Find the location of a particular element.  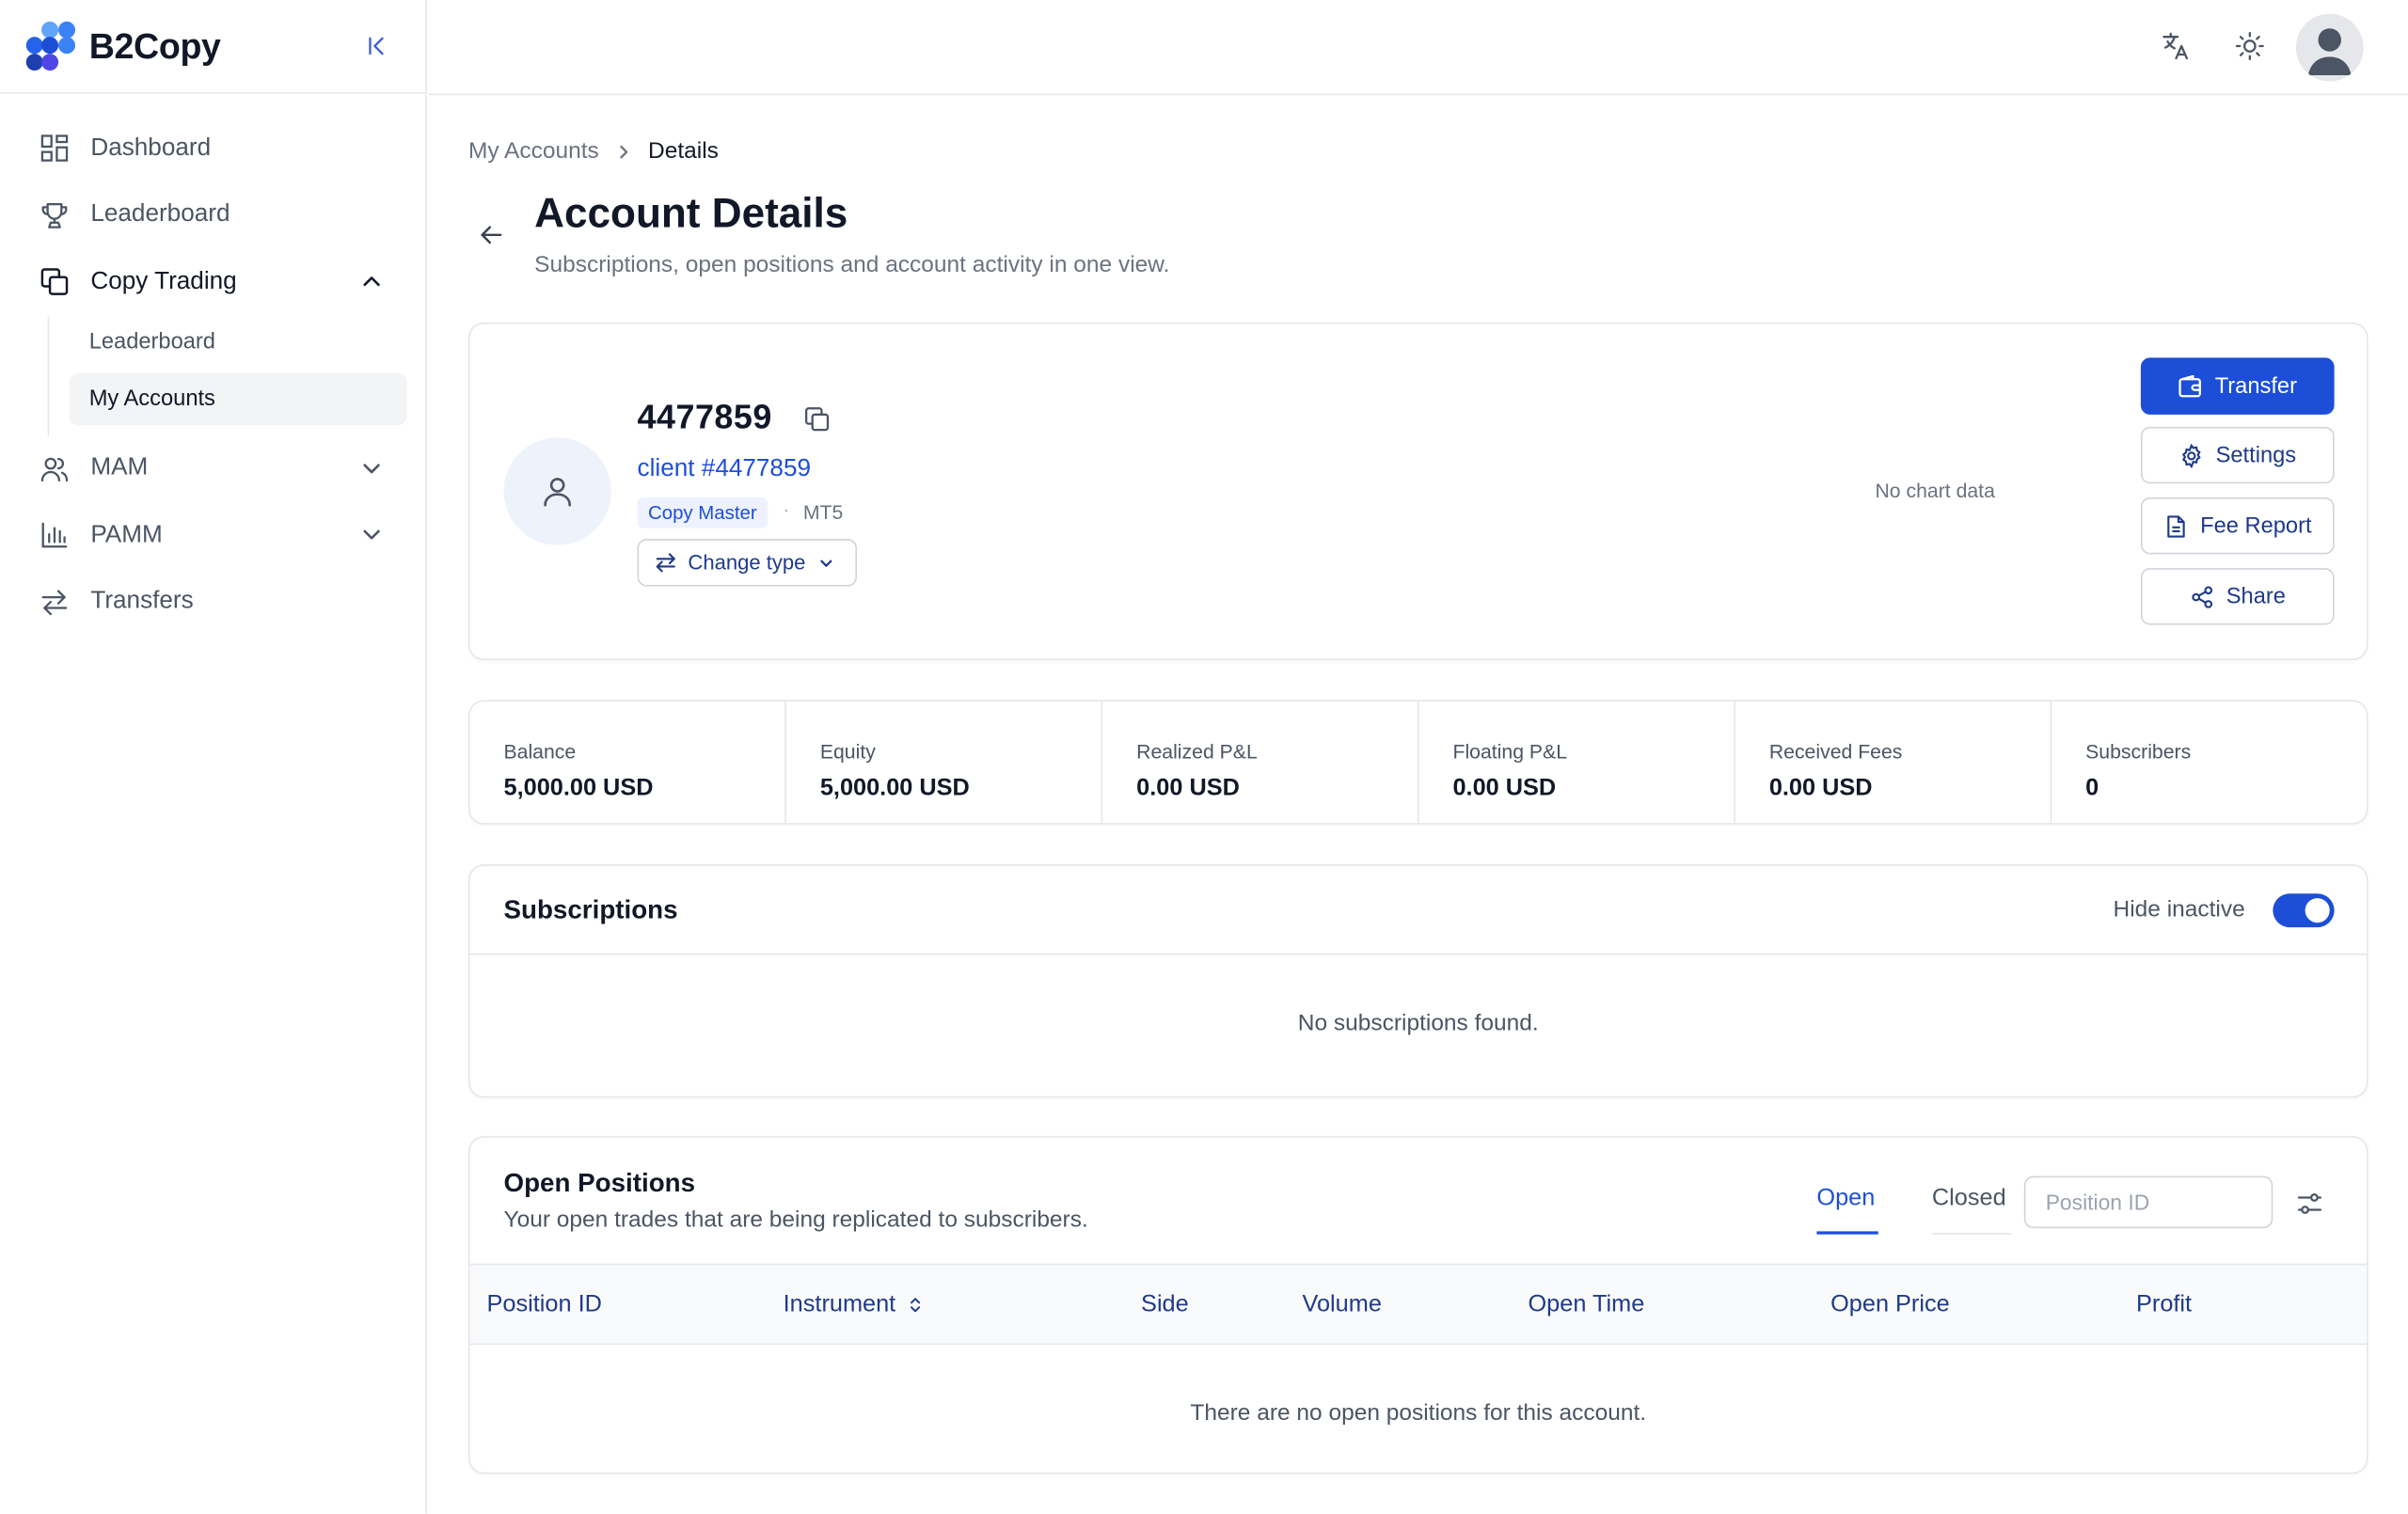

sidebar-item-dashboard: Dashboard is located at coordinates (213, 148).